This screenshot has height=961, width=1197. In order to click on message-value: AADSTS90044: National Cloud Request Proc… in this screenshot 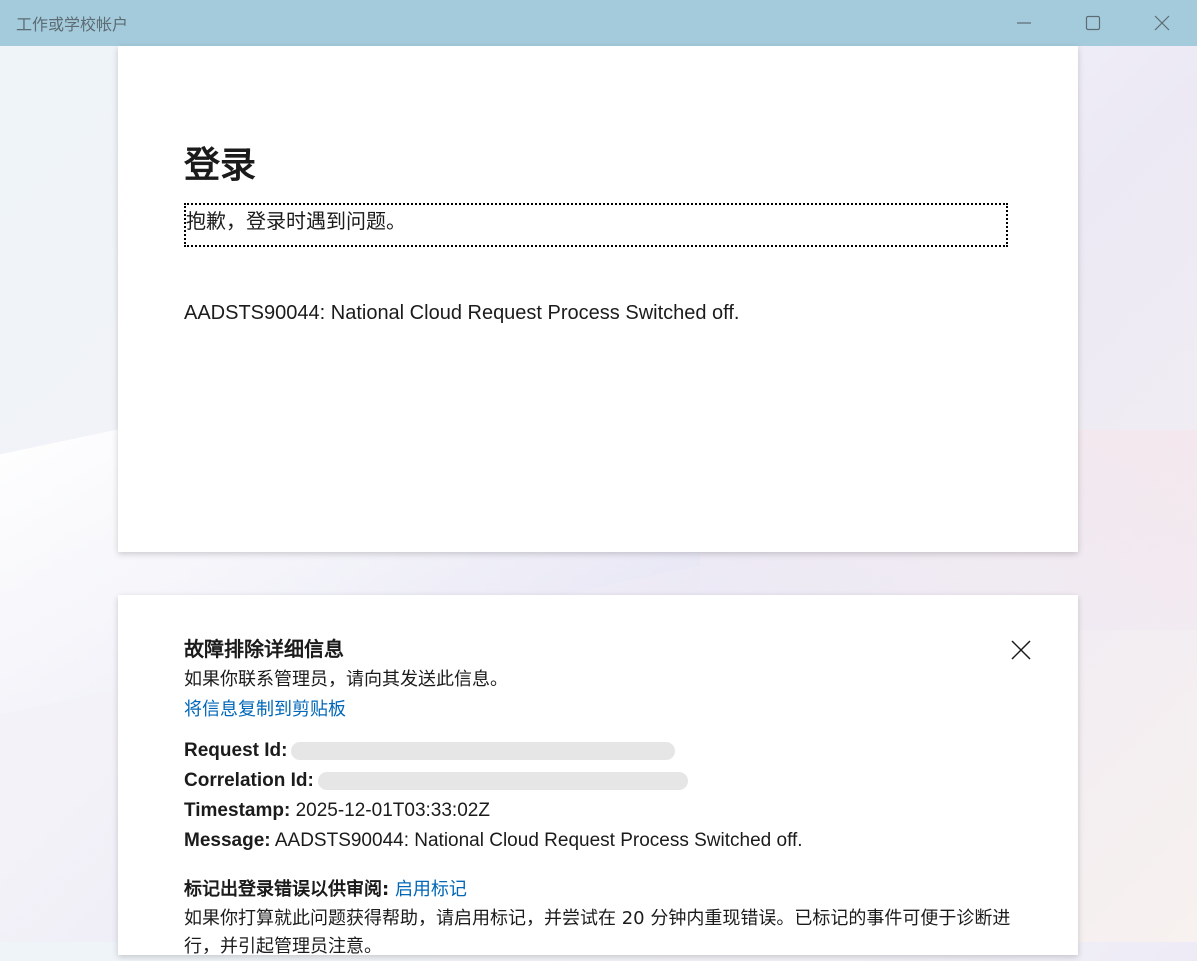, I will do `click(538, 840)`.